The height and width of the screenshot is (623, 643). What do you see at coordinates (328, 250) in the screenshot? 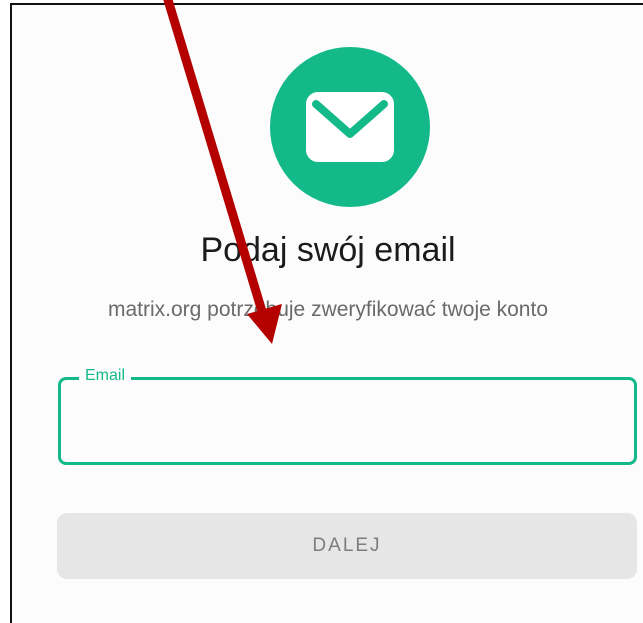
I see `page-title: Podaj swój email` at bounding box center [328, 250].